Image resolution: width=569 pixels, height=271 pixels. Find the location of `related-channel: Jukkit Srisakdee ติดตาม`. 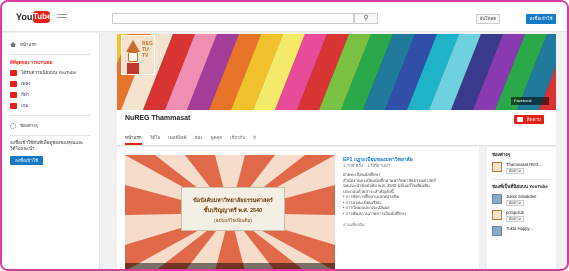

related-channel: Jukkit Srisakdee ติดตาม is located at coordinates (521, 200).